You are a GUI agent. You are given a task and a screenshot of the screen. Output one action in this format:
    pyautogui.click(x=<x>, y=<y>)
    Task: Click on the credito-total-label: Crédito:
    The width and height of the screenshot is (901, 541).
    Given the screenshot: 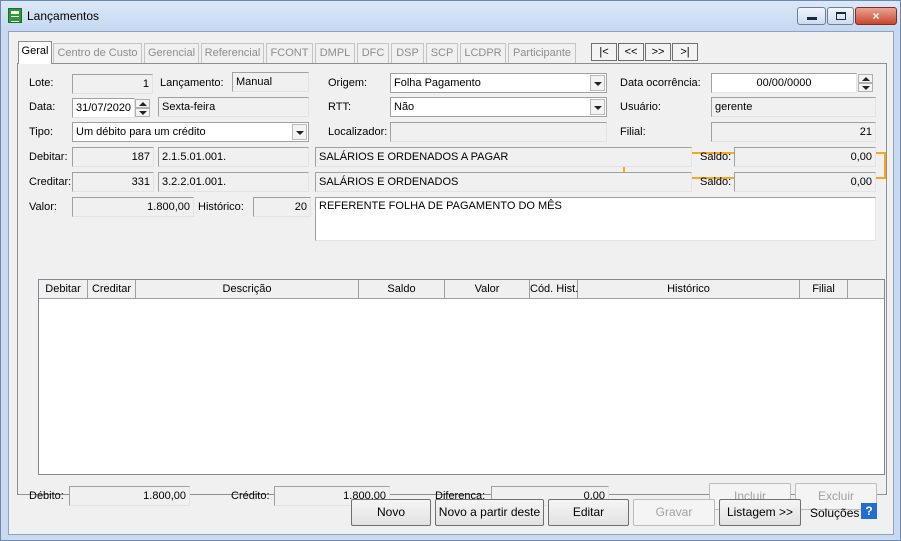 What is the action you would take?
    pyautogui.click(x=250, y=496)
    